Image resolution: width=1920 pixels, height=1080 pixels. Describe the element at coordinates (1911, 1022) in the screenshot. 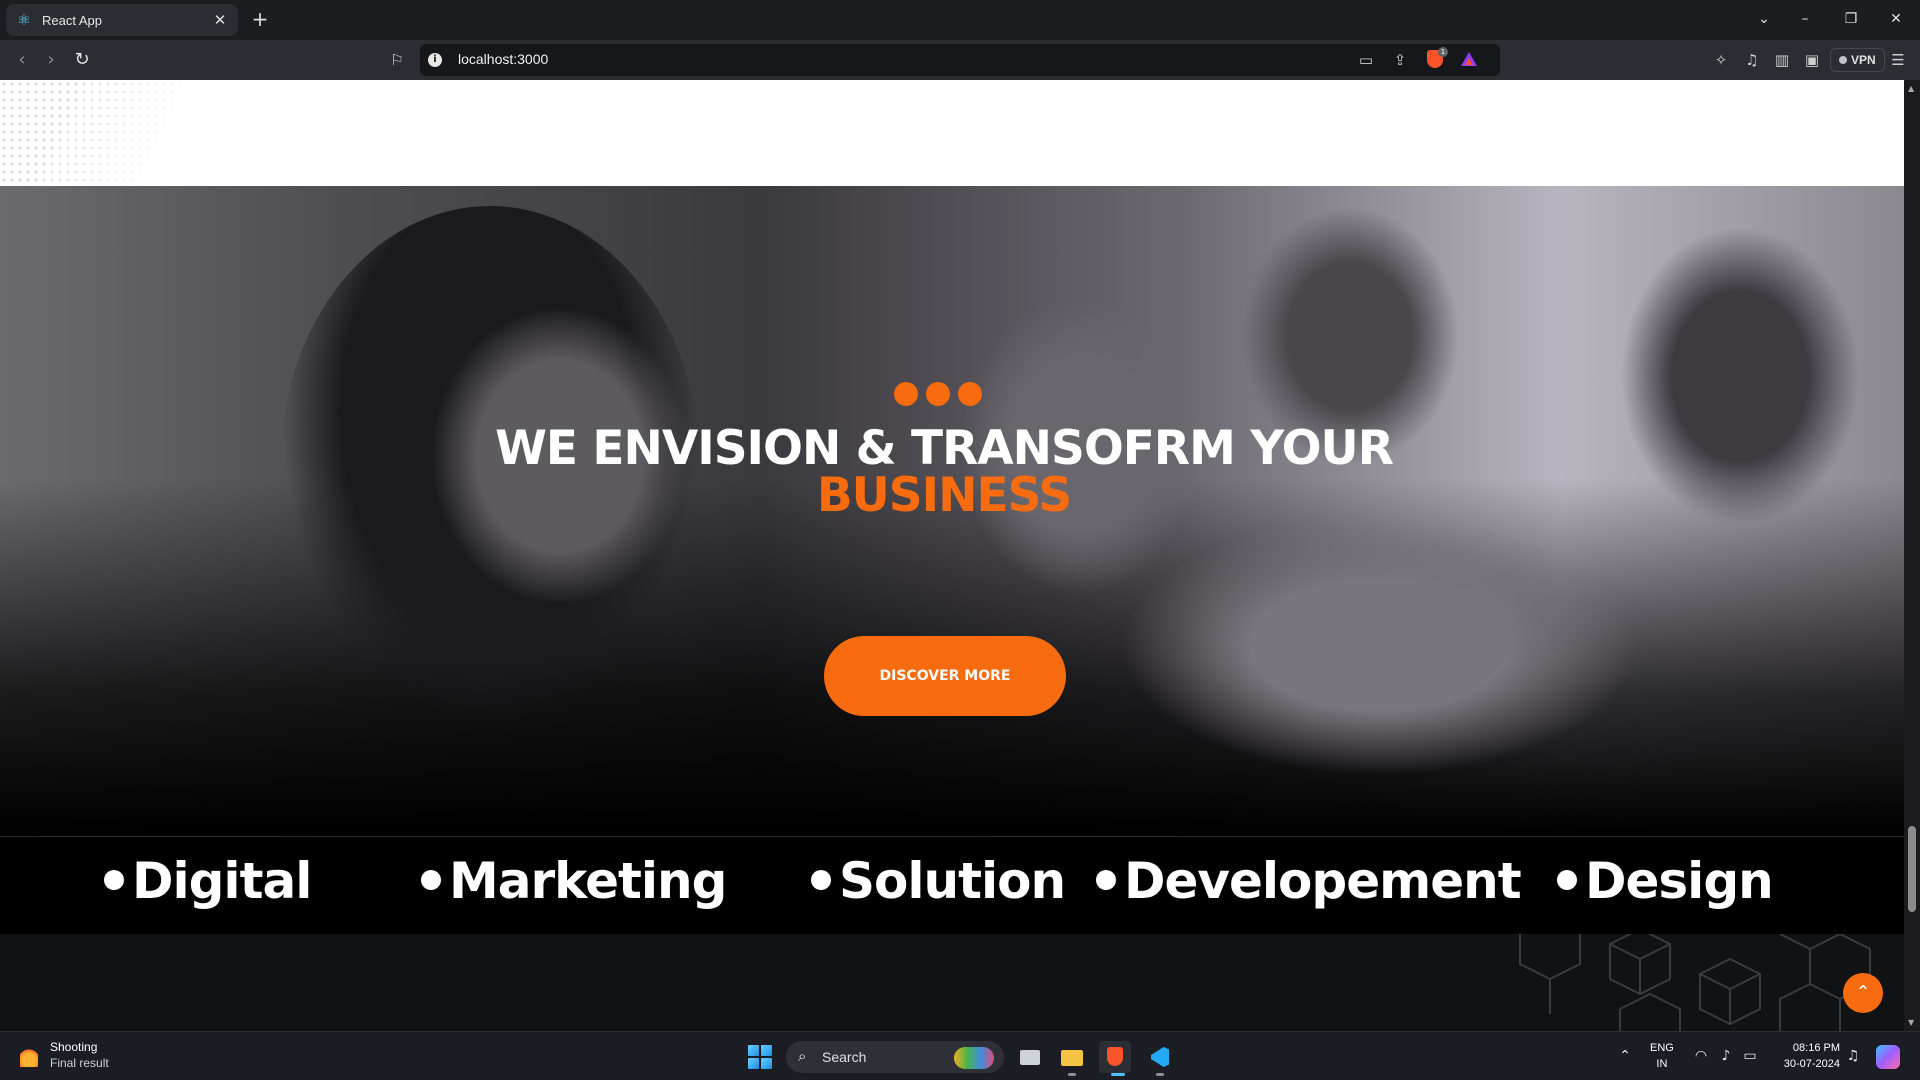

I see `scroll-down-arrow-icon: ▼` at that location.